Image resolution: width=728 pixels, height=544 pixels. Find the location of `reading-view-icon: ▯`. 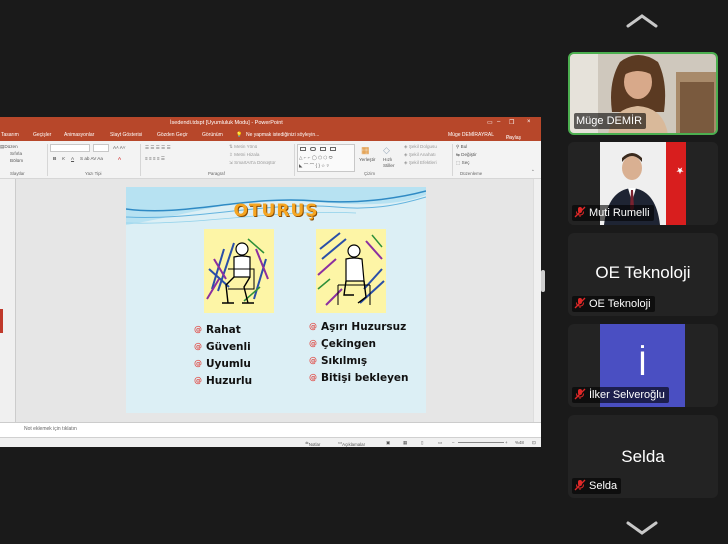

reading-view-icon: ▯ is located at coordinates (422, 443).